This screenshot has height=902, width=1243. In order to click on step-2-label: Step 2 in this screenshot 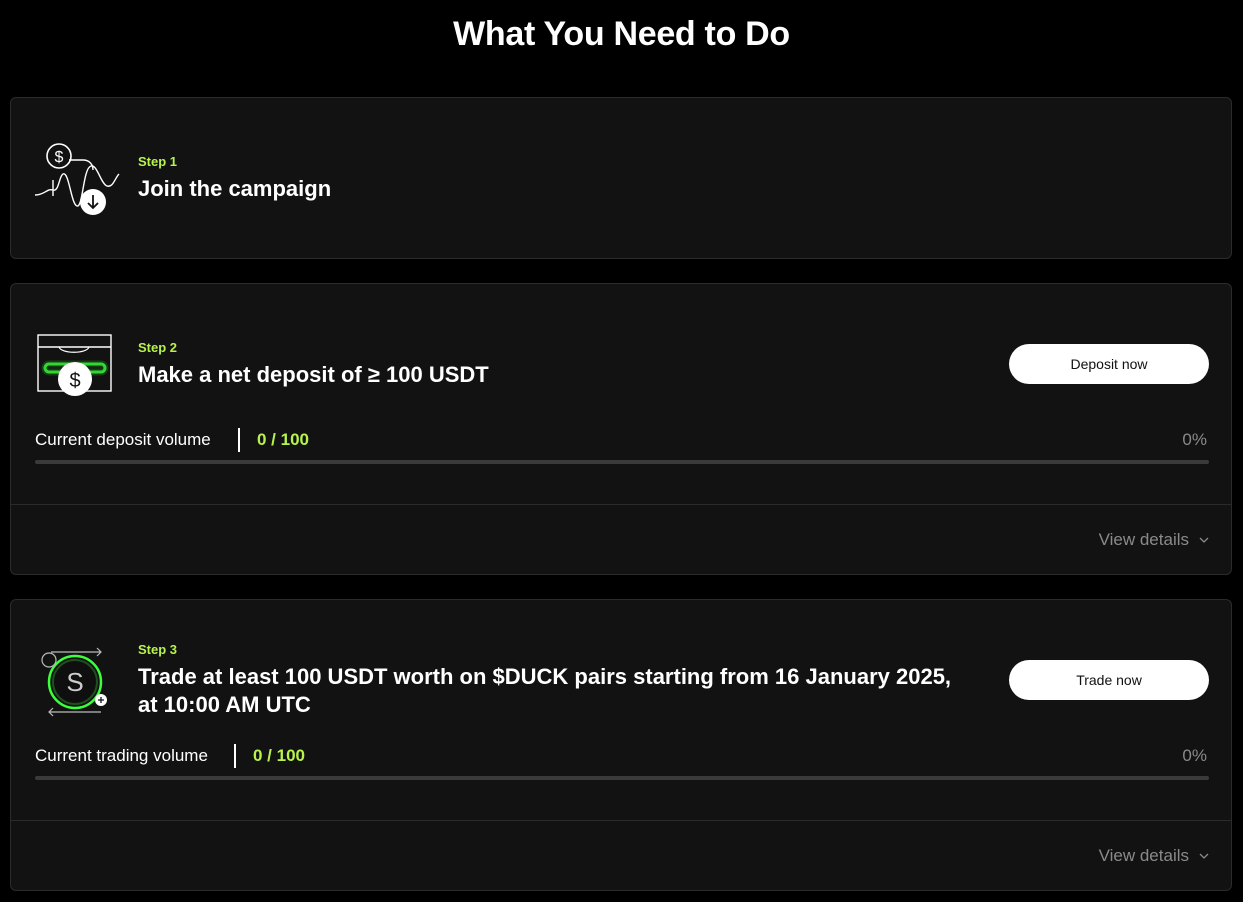, I will do `click(158, 347)`.